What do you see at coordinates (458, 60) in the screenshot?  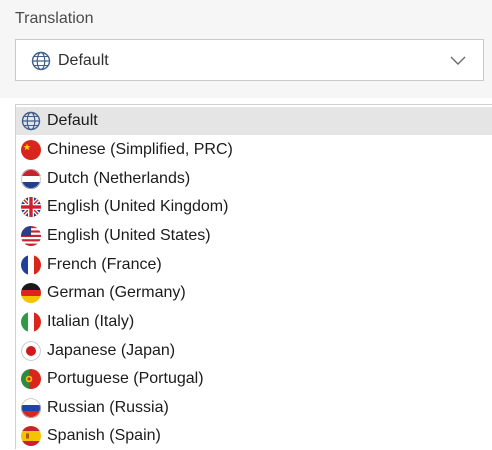 I see `chevron-down-icon` at bounding box center [458, 60].